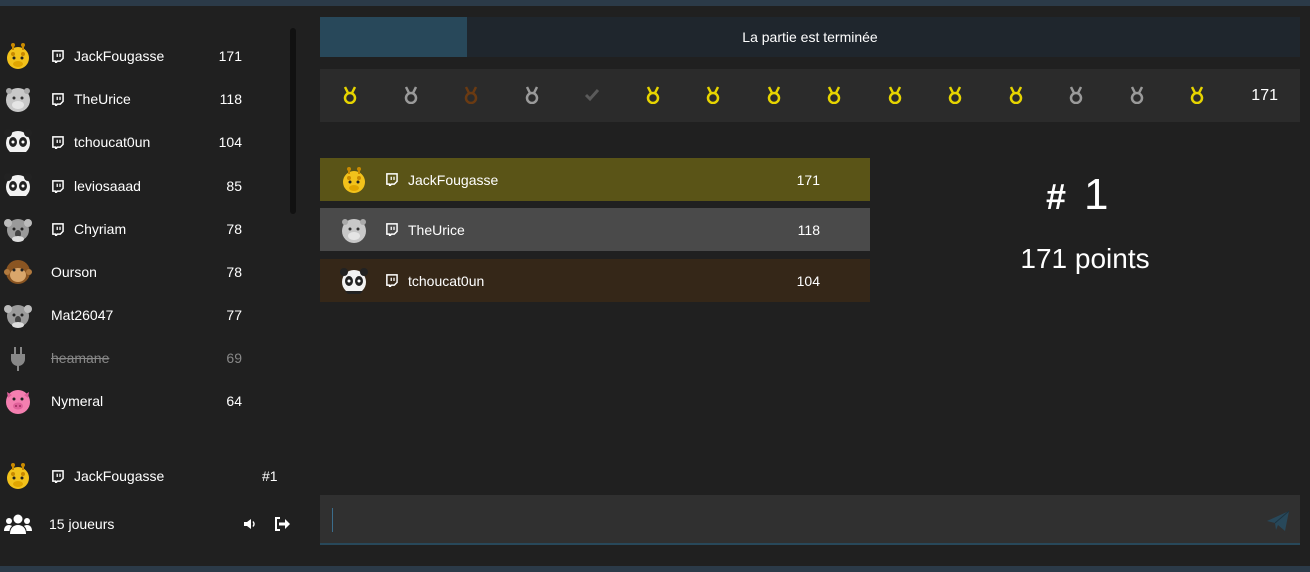  Describe the element at coordinates (230, 99) in the screenshot. I see `player-score: 118` at that location.